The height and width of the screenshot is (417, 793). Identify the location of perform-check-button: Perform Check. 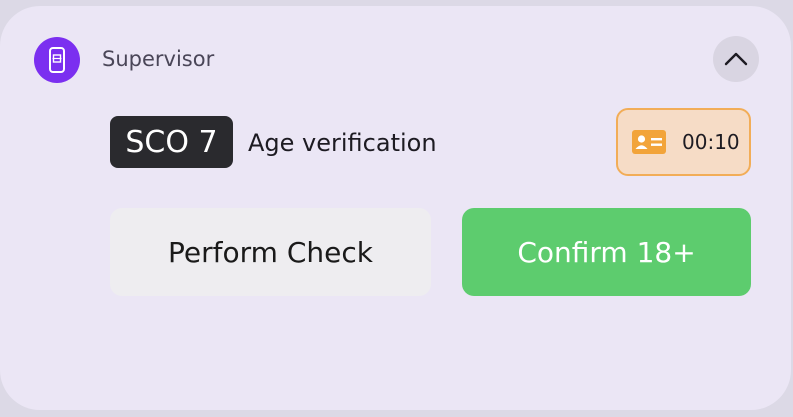
(270, 252).